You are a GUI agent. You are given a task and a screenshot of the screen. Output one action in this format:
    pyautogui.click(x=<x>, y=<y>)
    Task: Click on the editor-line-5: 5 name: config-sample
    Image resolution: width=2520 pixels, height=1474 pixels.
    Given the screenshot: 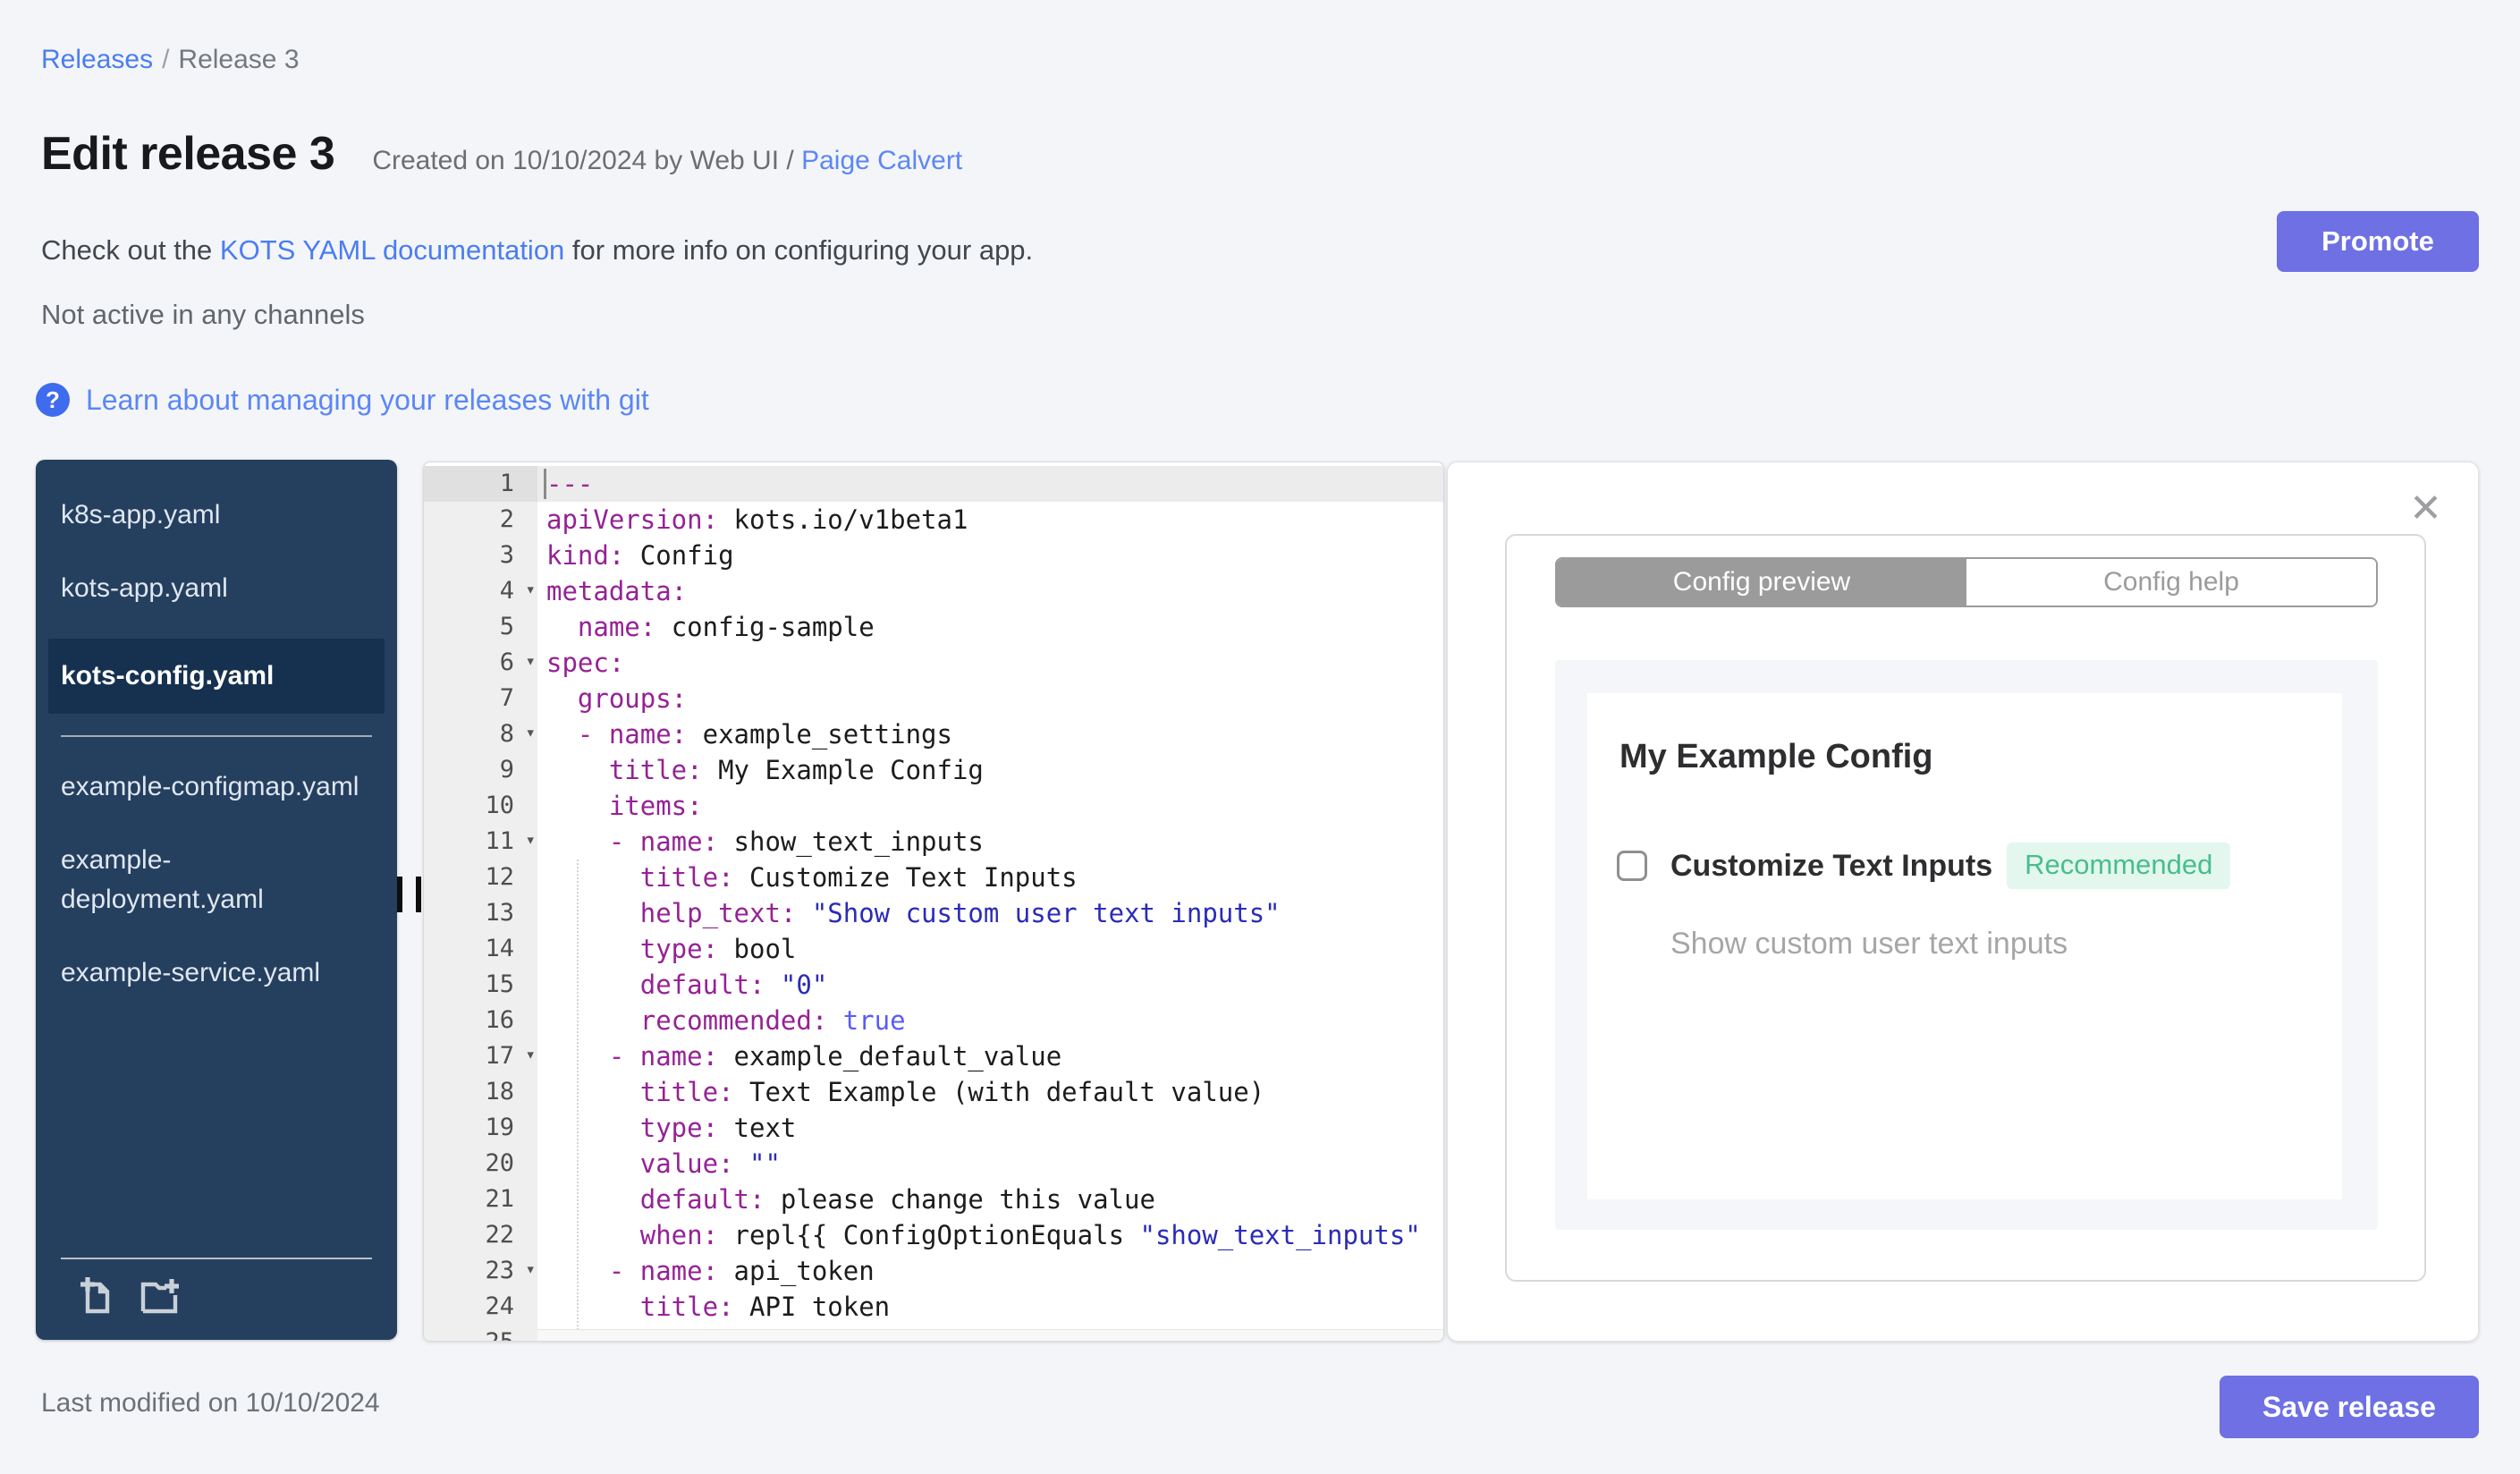 What is the action you would take?
    pyautogui.click(x=933, y=627)
    